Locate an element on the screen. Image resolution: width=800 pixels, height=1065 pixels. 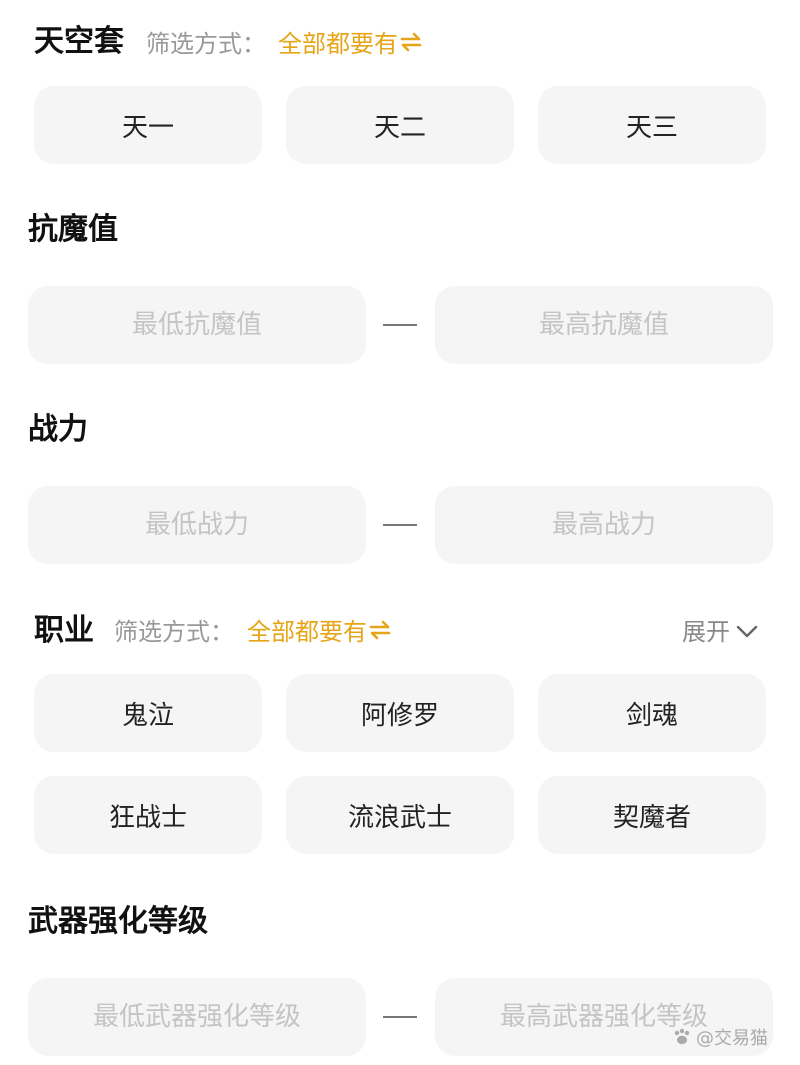
tiankong-option-tian3: 天三 is located at coordinates (652, 125).